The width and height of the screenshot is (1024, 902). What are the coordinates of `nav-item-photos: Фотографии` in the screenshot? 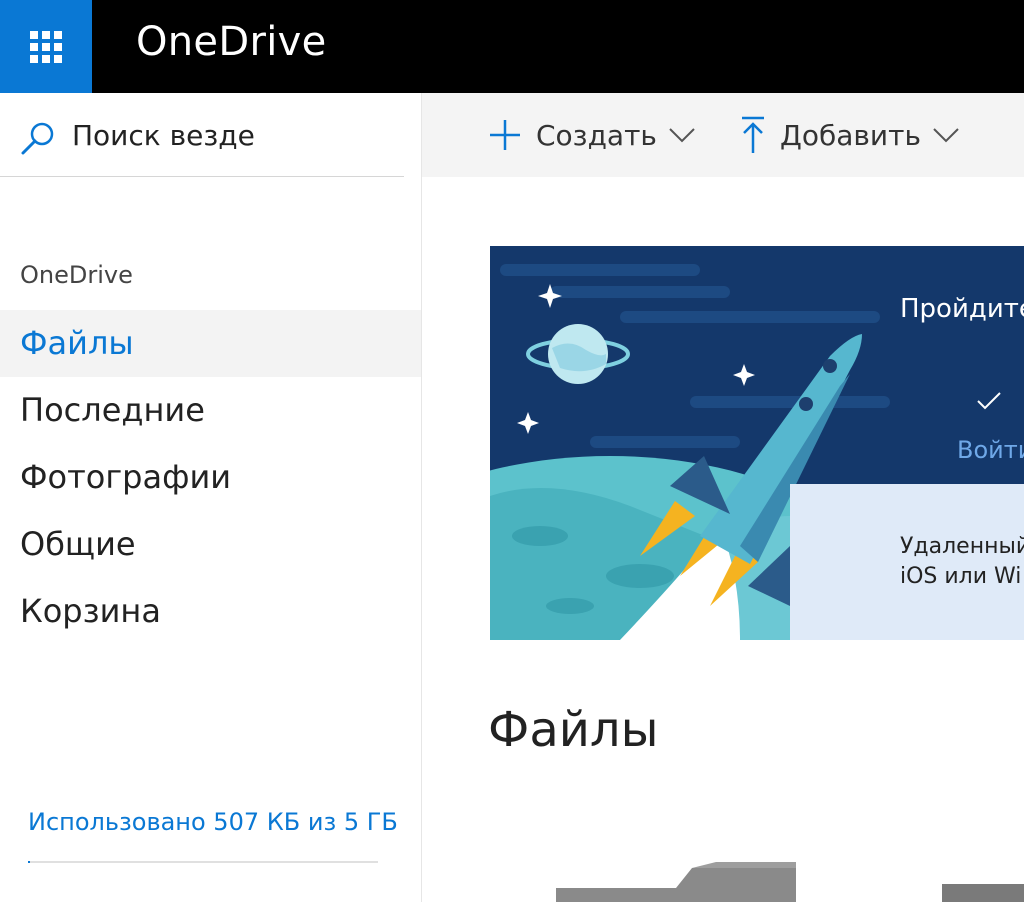 It's located at (210, 477).